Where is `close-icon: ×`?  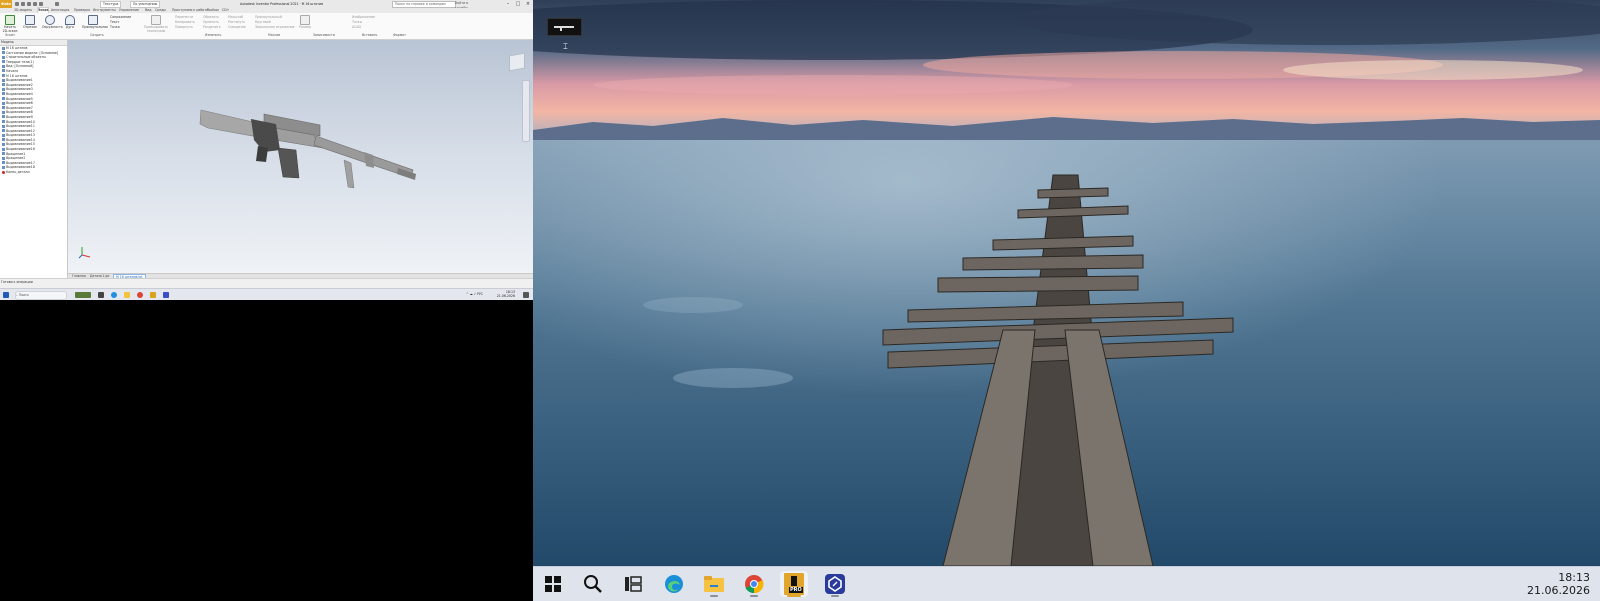 close-icon: × is located at coordinates (528, 4).